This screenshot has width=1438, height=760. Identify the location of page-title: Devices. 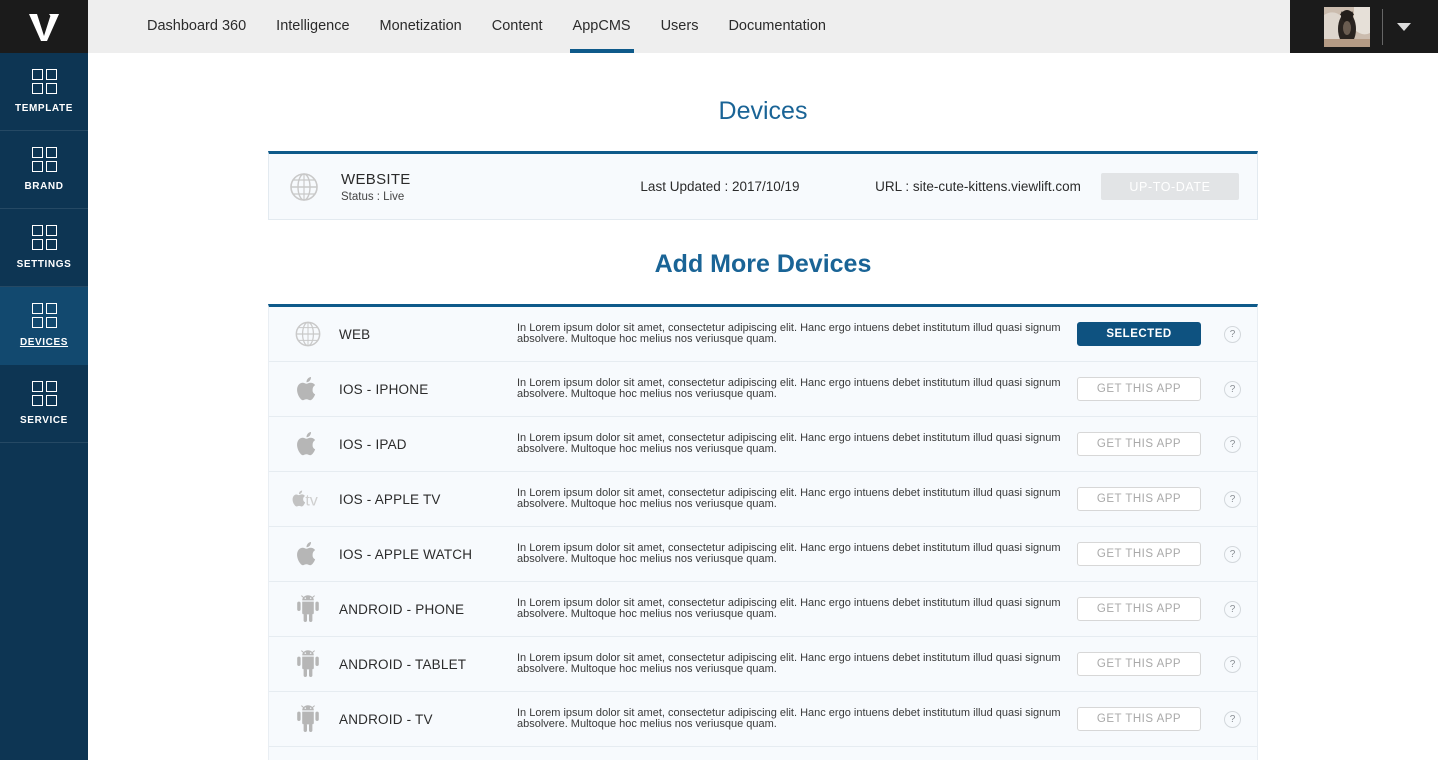
(763, 111).